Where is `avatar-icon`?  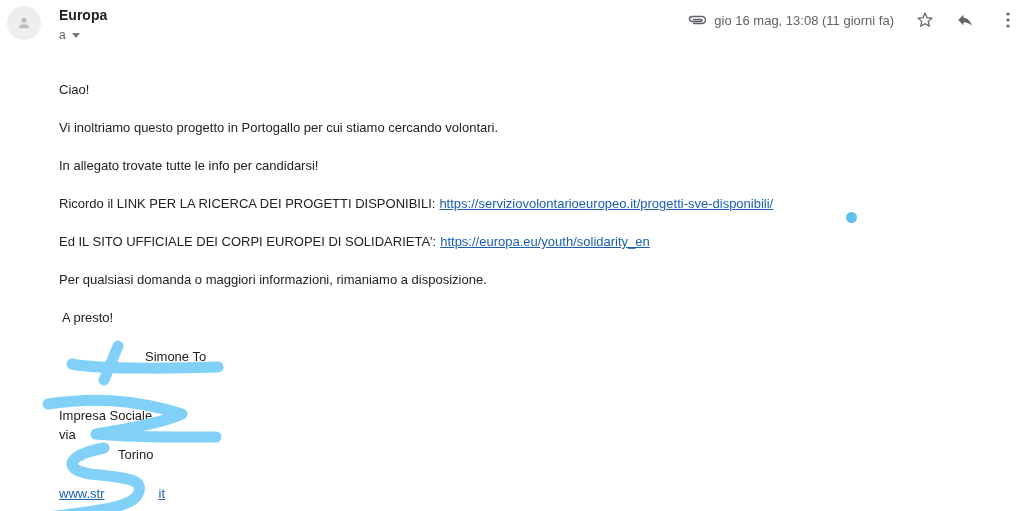
avatar-icon is located at coordinates (24, 23).